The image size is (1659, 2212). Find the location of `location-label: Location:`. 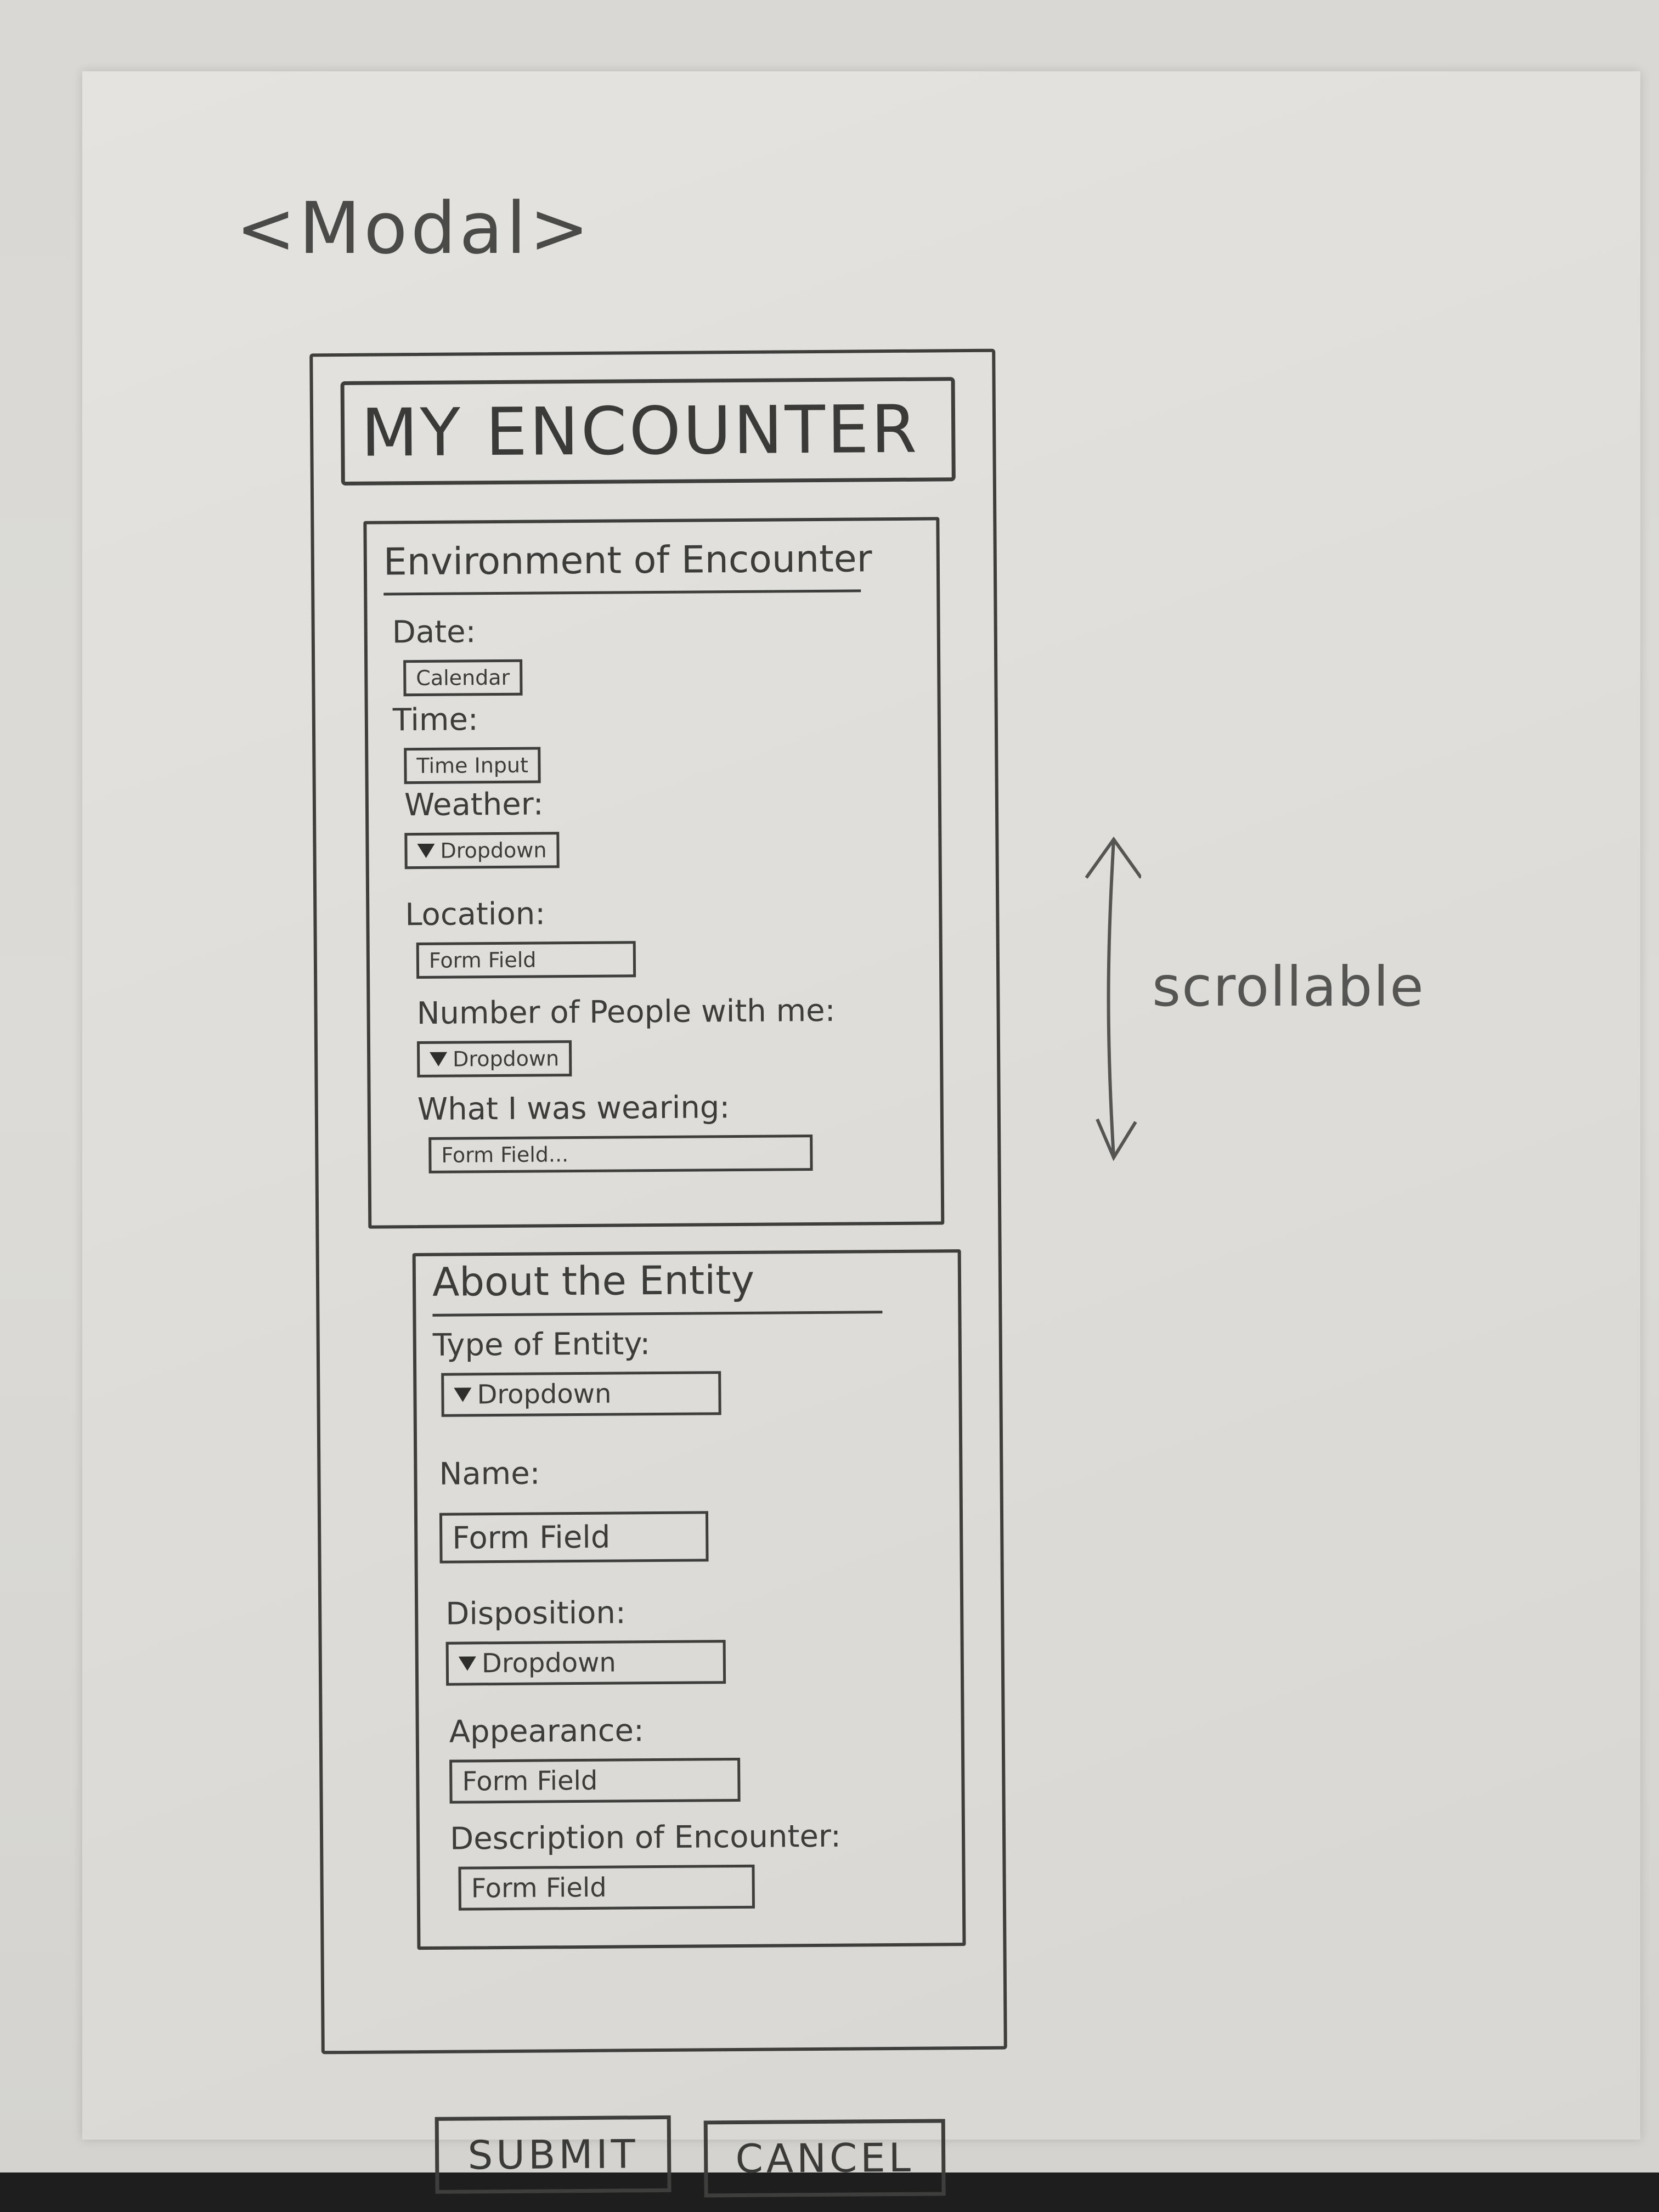

location-label: Location: is located at coordinates (476, 914).